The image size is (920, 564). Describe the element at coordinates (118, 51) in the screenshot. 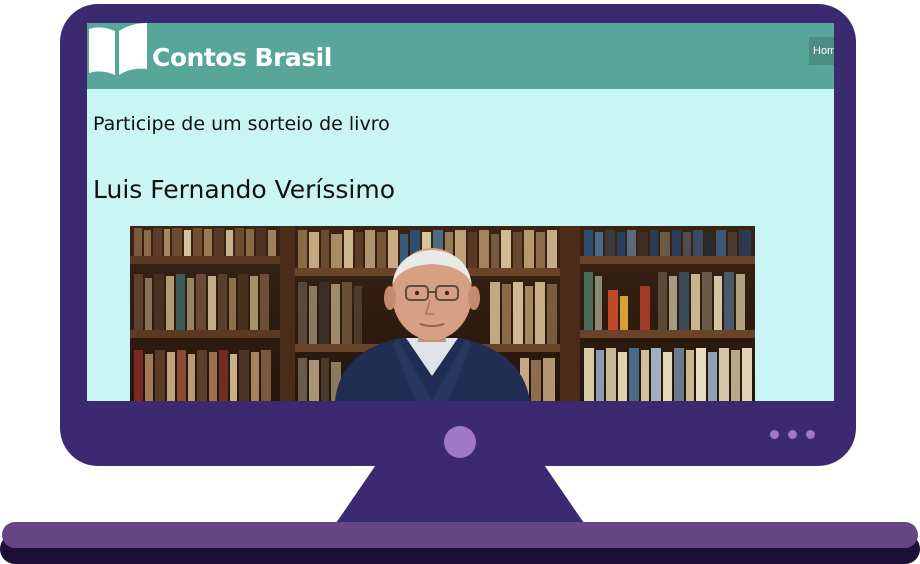

I see `open-book-icon` at that location.